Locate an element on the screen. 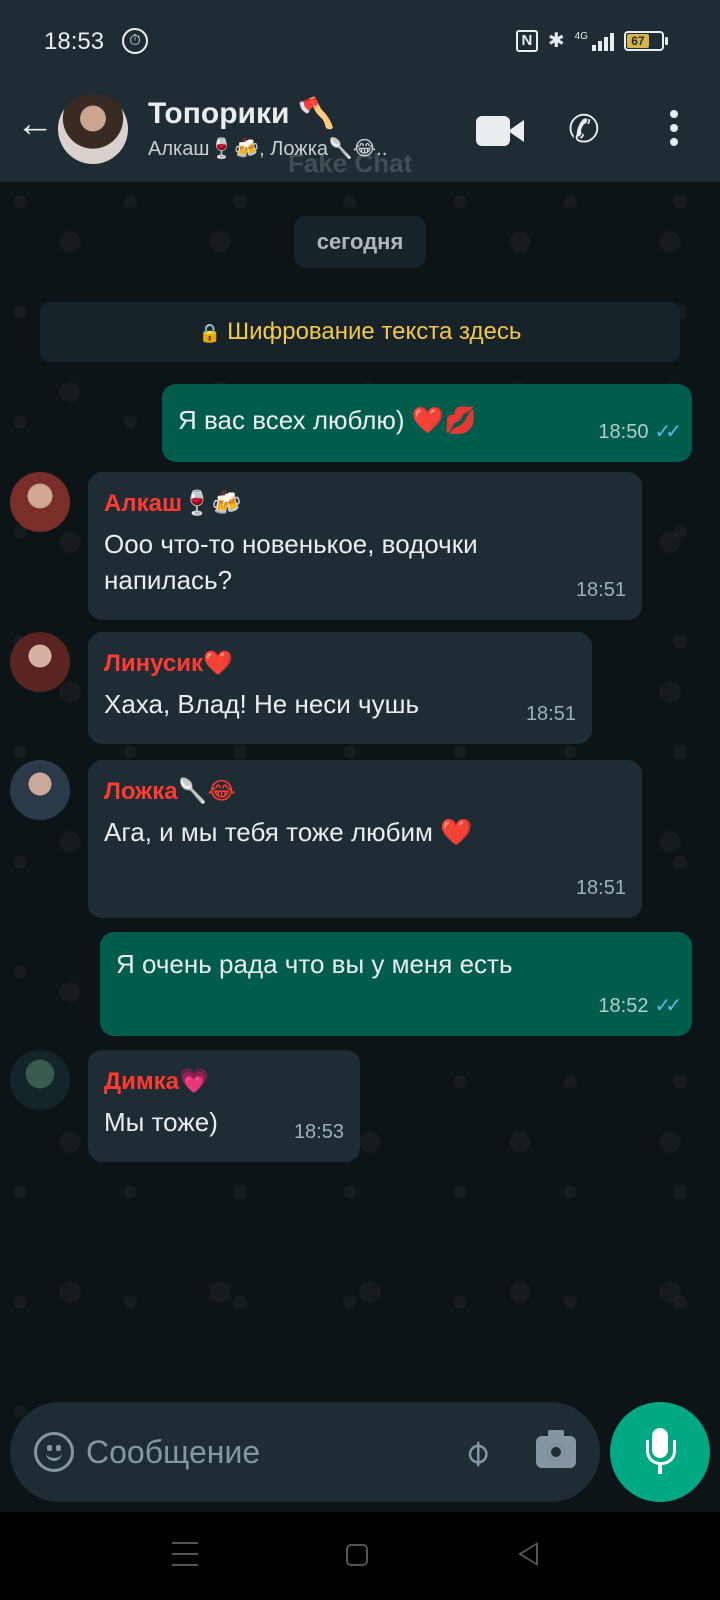 This screenshot has height=1600, width=720. group-avatar is located at coordinates (93, 129).